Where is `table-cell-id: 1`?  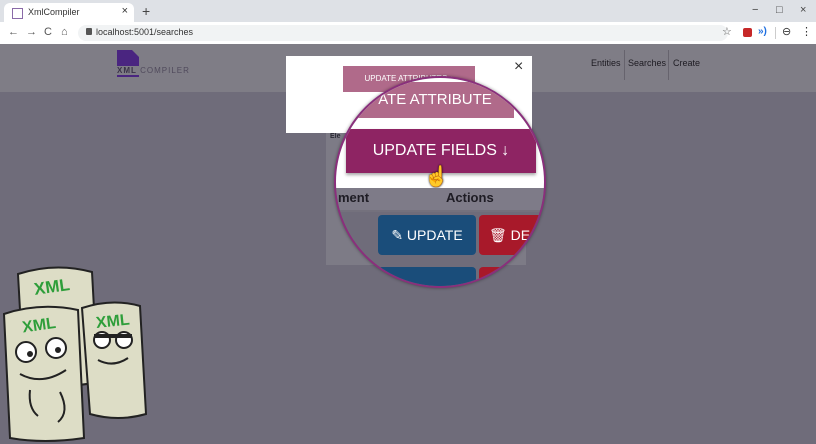 table-cell-id: 1 is located at coordinates (343, 231).